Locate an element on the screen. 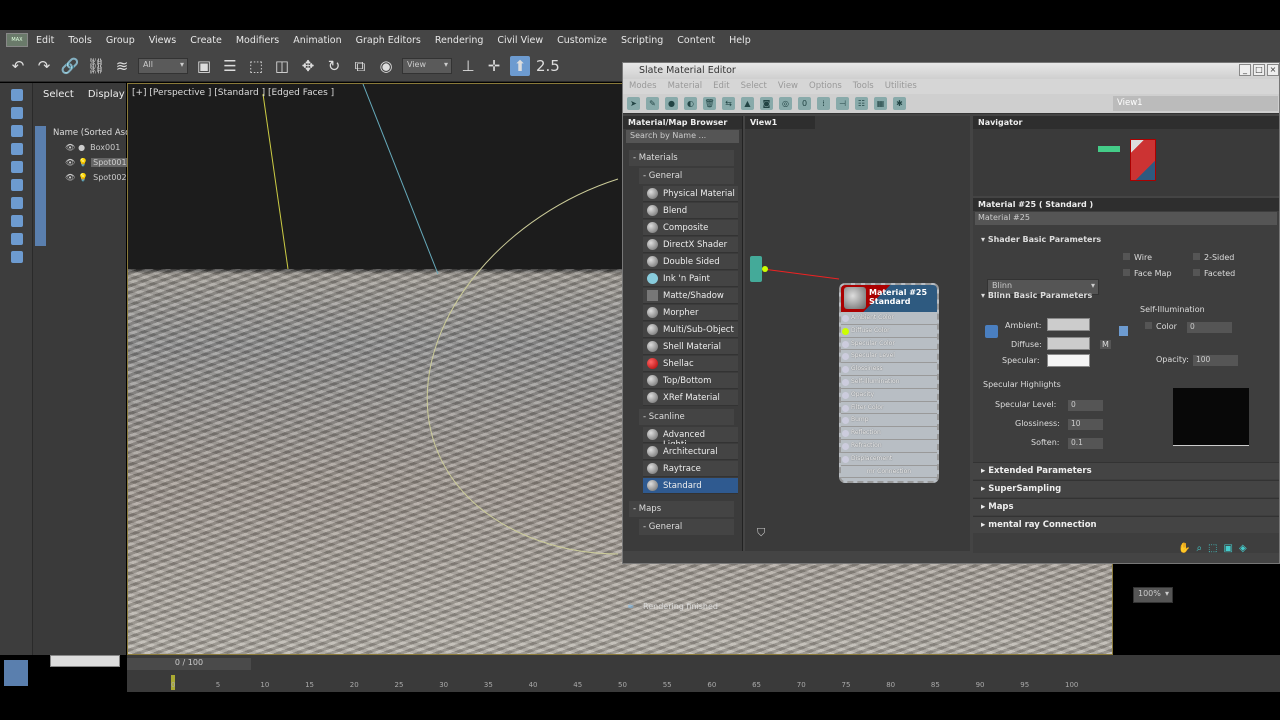  node-slot: Opacity is located at coordinates (889, 395).